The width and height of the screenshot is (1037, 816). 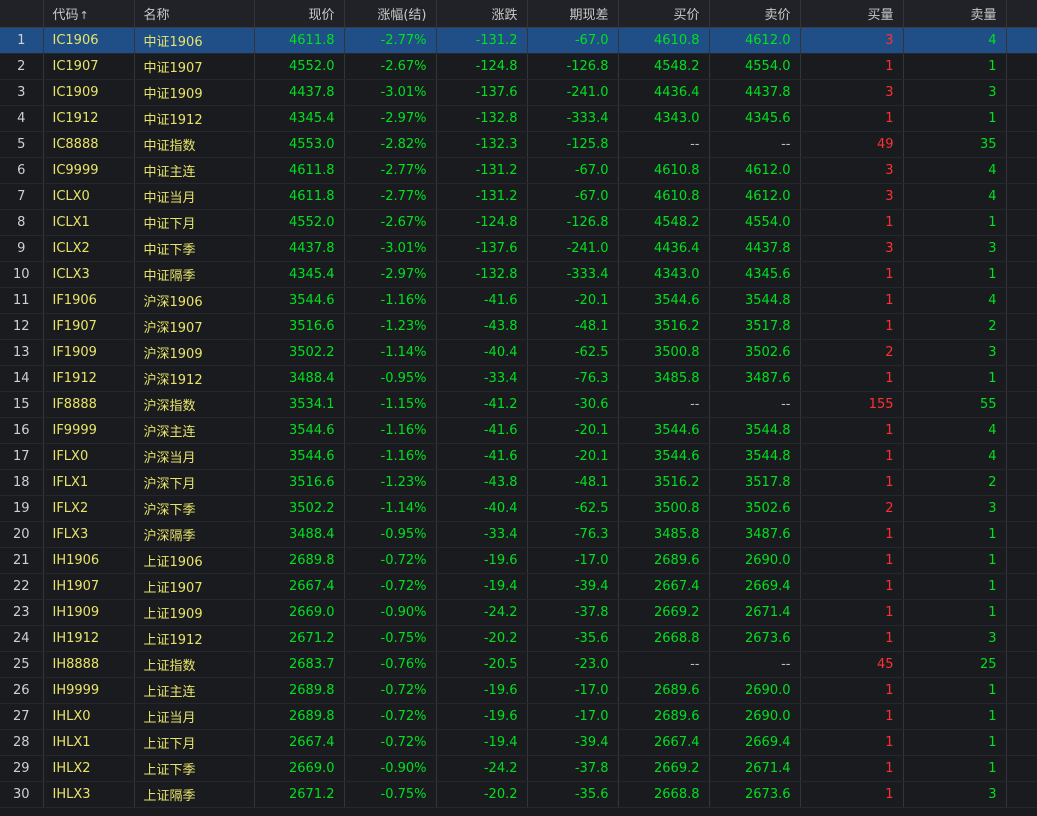 I want to click on row-code: IHLX3, so click(x=89, y=794).